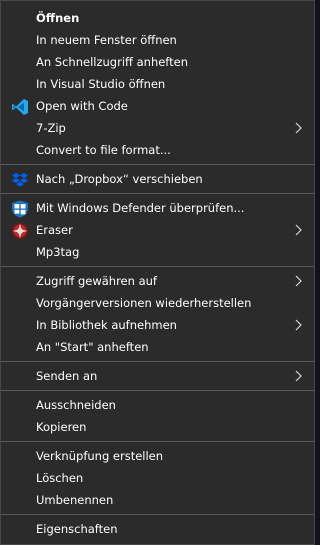 The image size is (320, 545). What do you see at coordinates (20, 209) in the screenshot?
I see `windows-defender-icon` at bounding box center [20, 209].